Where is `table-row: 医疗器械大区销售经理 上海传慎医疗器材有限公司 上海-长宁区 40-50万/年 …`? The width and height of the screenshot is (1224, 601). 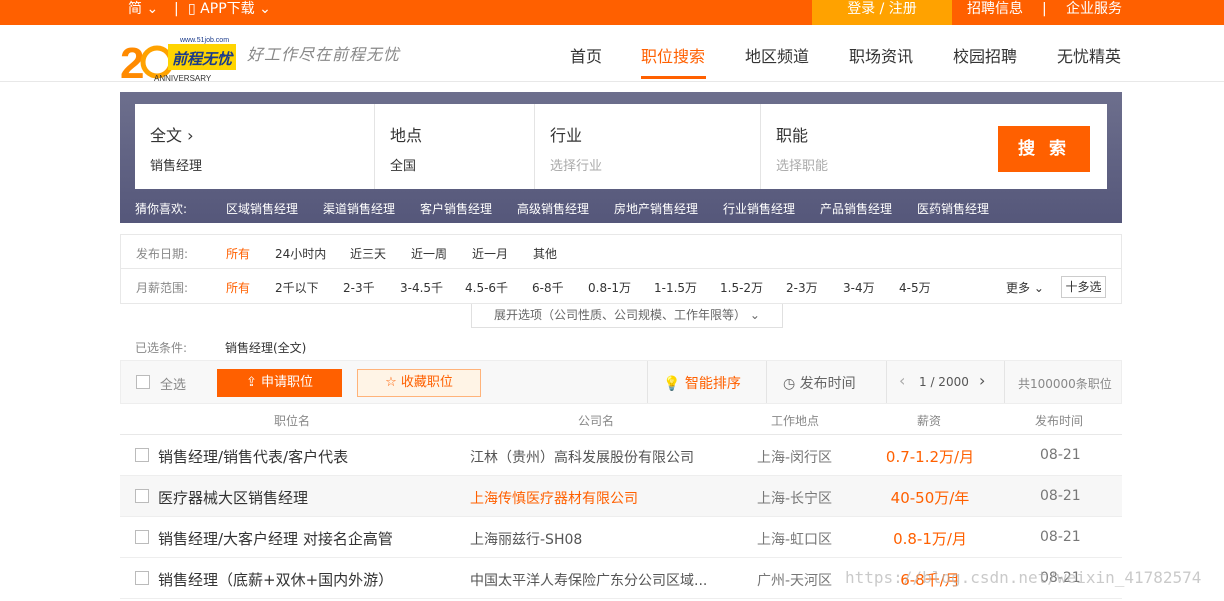
table-row: 医疗器械大区销售经理 上海传慎医疗器材有限公司 上海-长宁区 40-50万/年 … is located at coordinates (621, 496).